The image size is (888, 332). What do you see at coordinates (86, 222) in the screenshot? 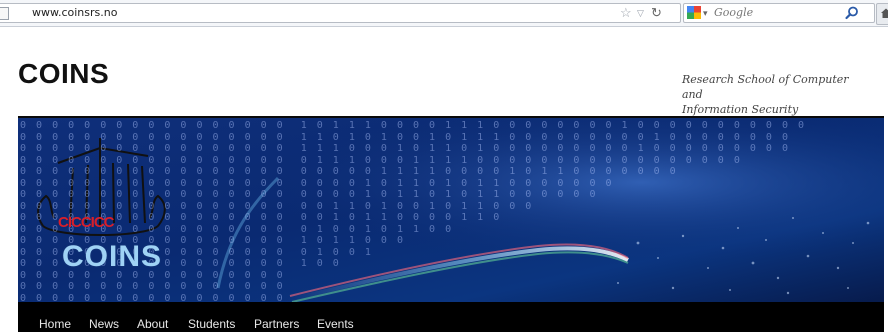
I see `logo-sail-text: CICCICC` at bounding box center [86, 222].